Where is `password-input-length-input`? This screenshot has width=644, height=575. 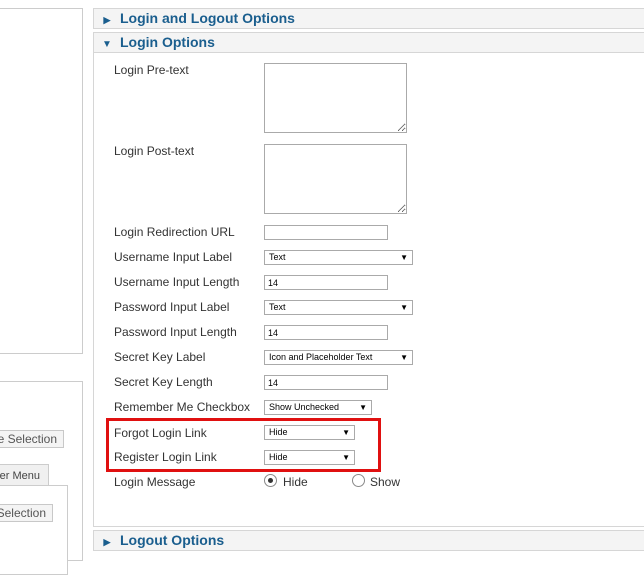
password-input-length-input is located at coordinates (326, 332).